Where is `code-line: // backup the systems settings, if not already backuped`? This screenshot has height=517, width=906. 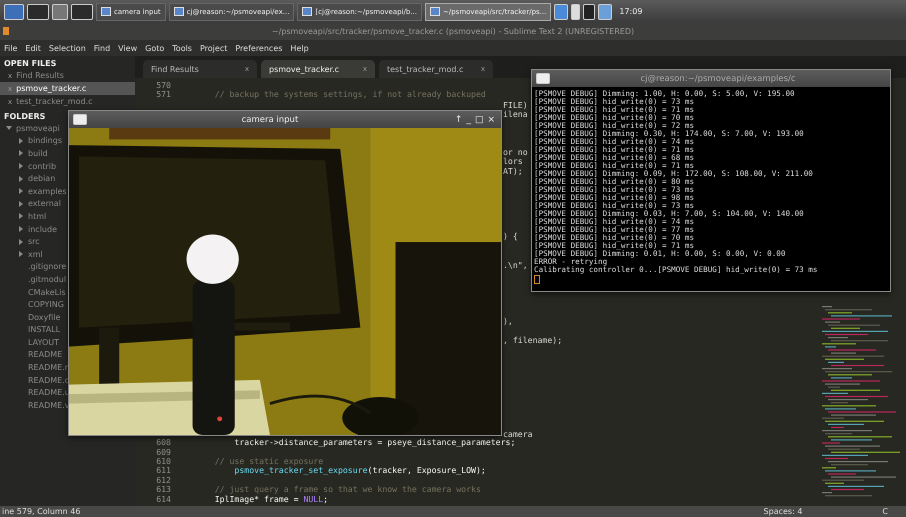
code-line: // backup the systems settings, if not already backuped is located at coordinates (350, 95).